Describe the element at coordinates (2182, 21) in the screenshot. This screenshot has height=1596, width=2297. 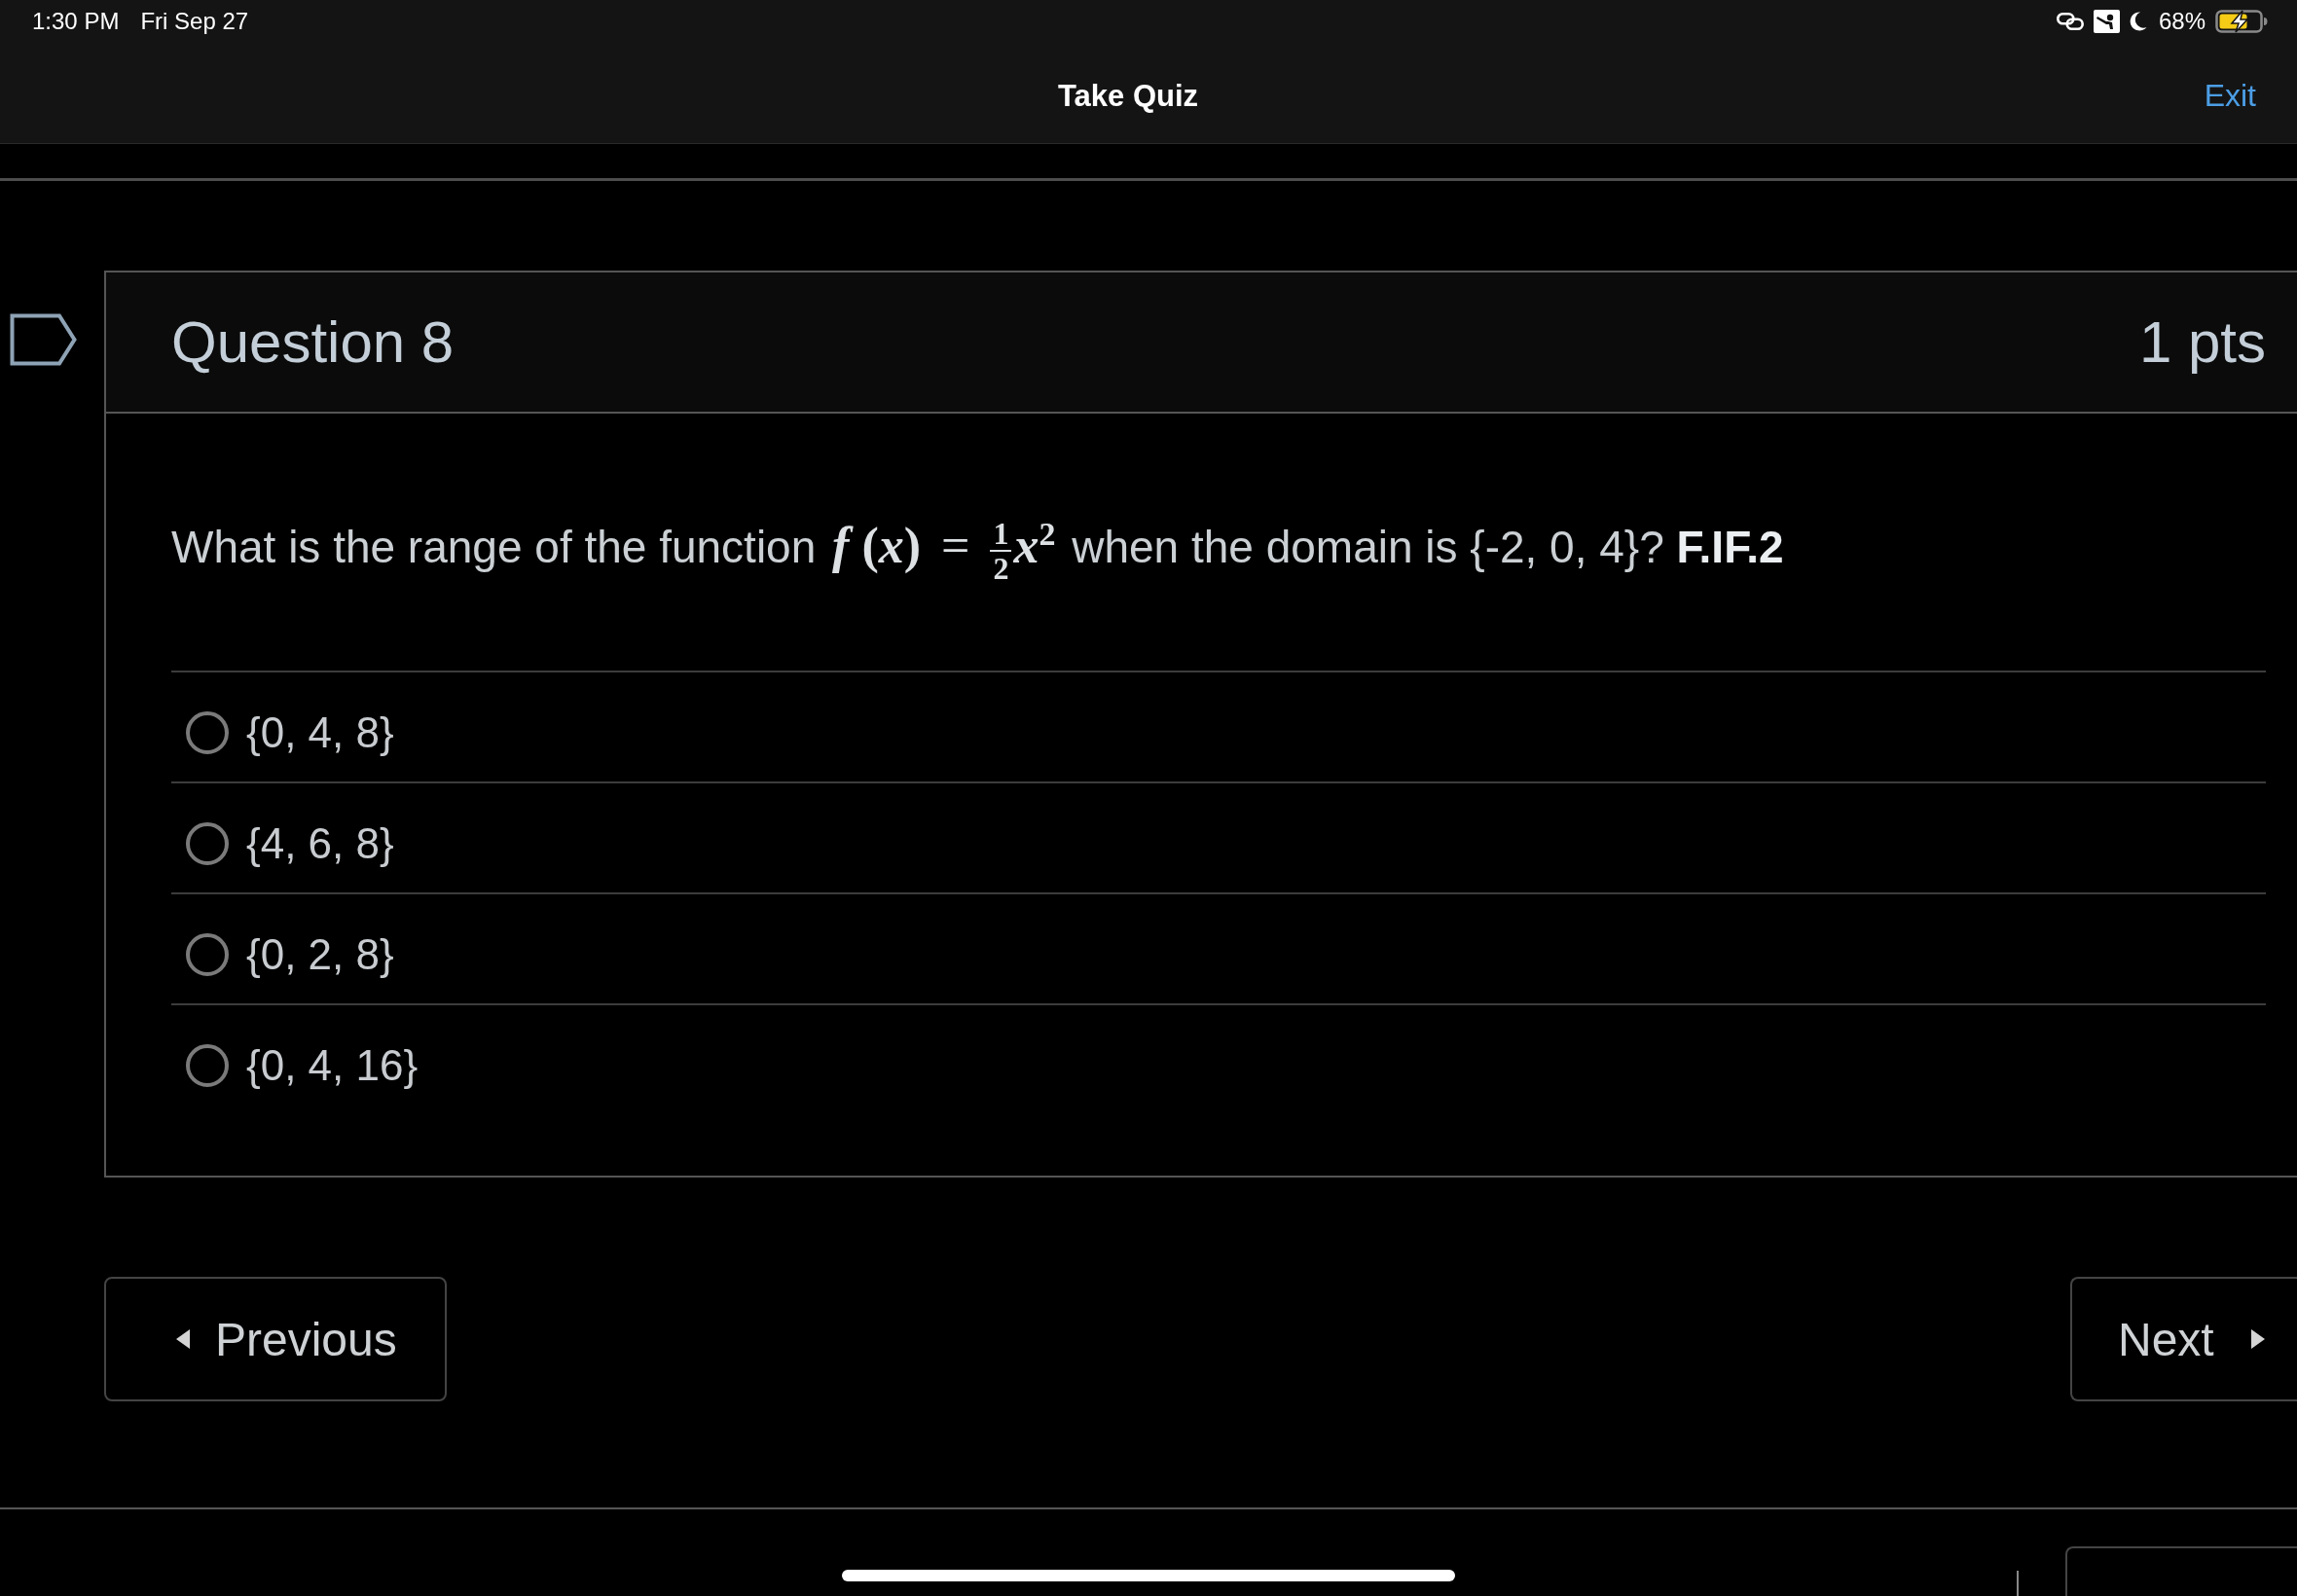
I see `battery-percent: 68%` at that location.